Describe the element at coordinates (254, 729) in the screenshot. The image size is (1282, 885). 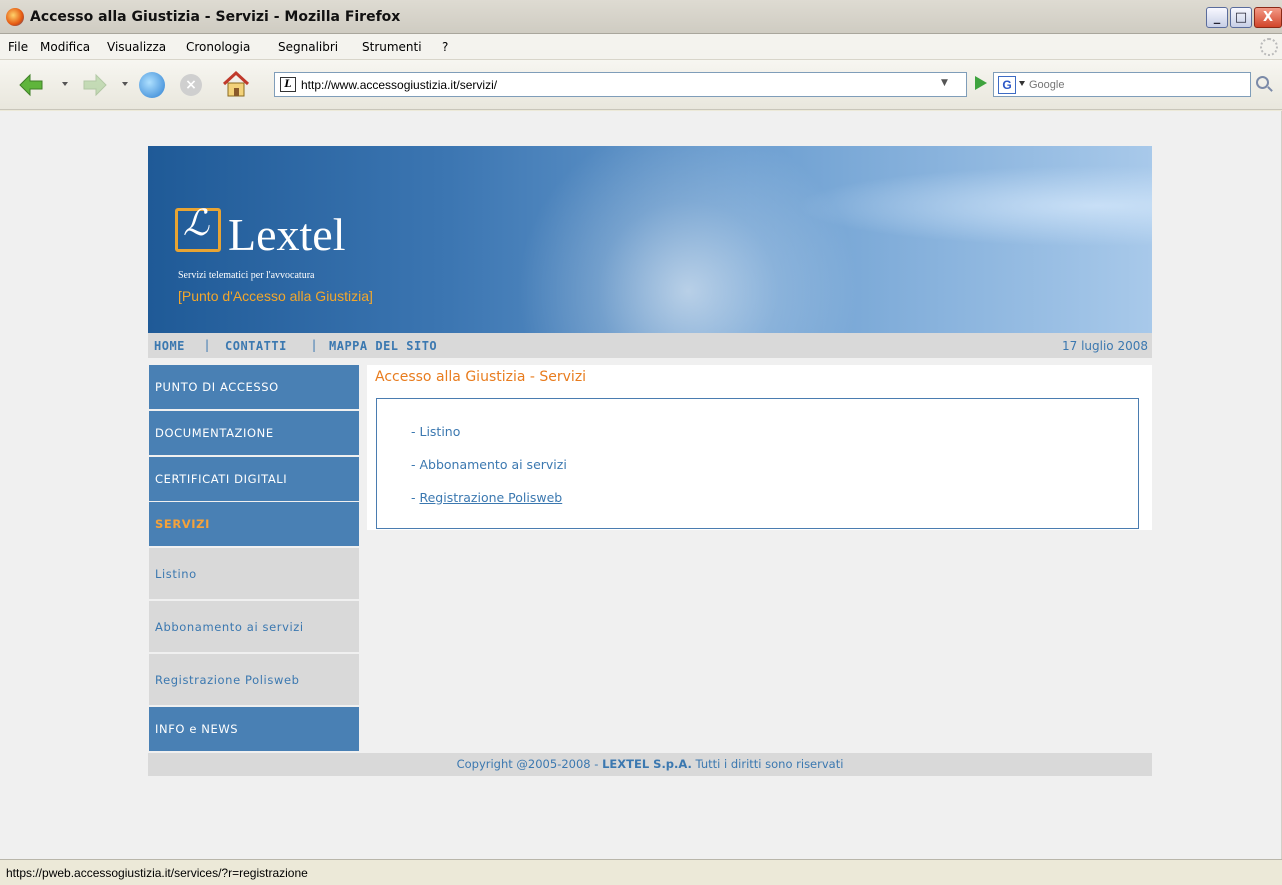
I see `sidebar-item-info-news: INFO e NEWS` at that location.